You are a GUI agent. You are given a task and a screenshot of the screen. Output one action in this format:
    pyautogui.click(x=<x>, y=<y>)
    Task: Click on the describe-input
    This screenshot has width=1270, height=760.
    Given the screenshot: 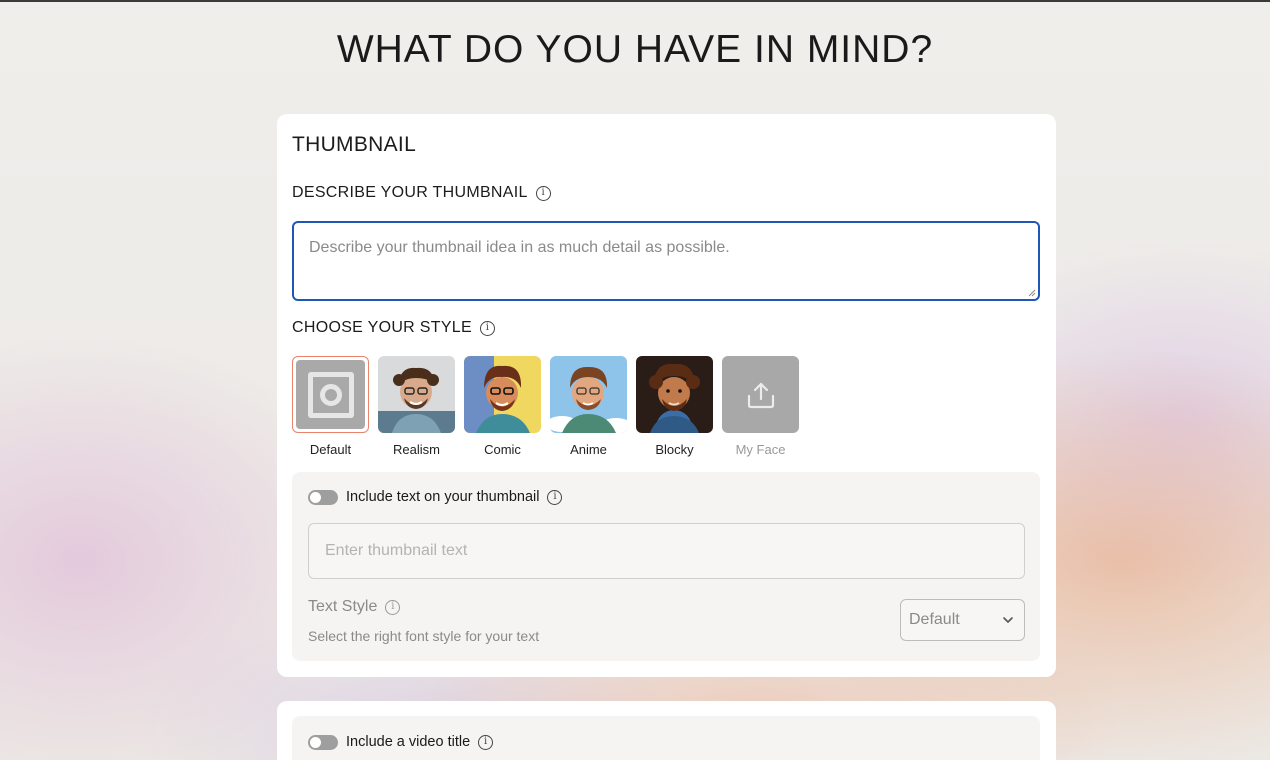 What is the action you would take?
    pyautogui.click(x=666, y=261)
    